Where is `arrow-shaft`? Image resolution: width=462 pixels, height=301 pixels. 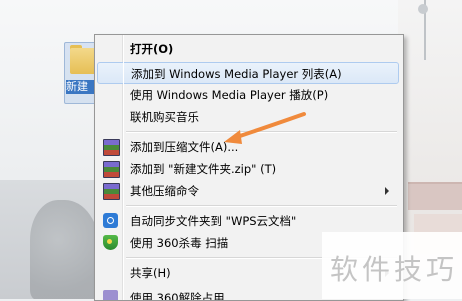 arrow-shaft is located at coordinates (269, 126).